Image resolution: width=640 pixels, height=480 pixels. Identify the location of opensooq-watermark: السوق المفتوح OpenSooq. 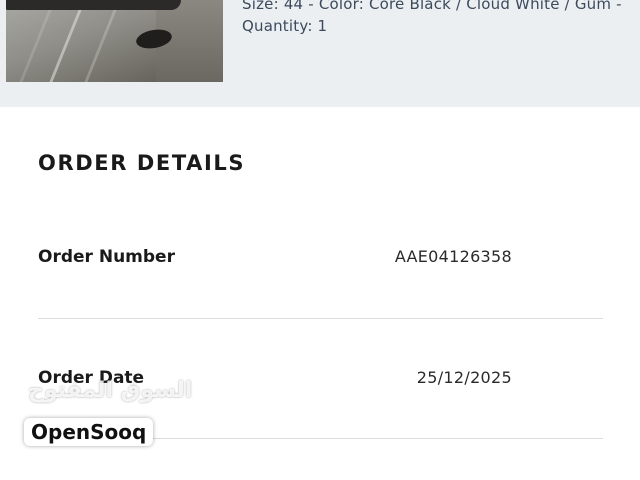
(108, 416).